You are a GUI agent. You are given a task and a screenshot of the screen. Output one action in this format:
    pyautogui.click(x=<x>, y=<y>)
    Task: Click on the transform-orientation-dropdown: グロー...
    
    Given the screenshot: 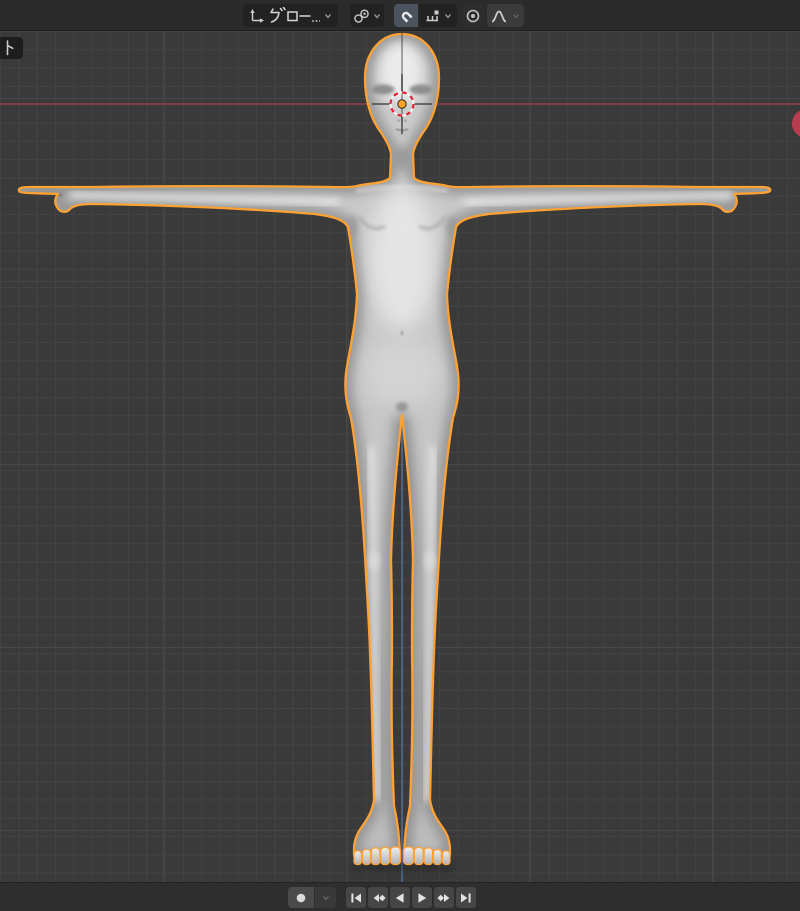 What is the action you would take?
    pyautogui.click(x=290, y=15)
    